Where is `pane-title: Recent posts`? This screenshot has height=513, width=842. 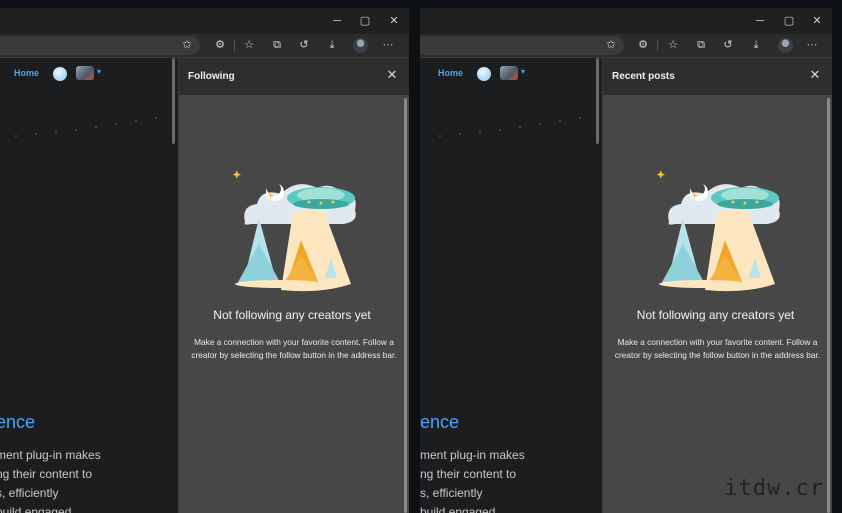 pane-title: Recent posts is located at coordinates (643, 76).